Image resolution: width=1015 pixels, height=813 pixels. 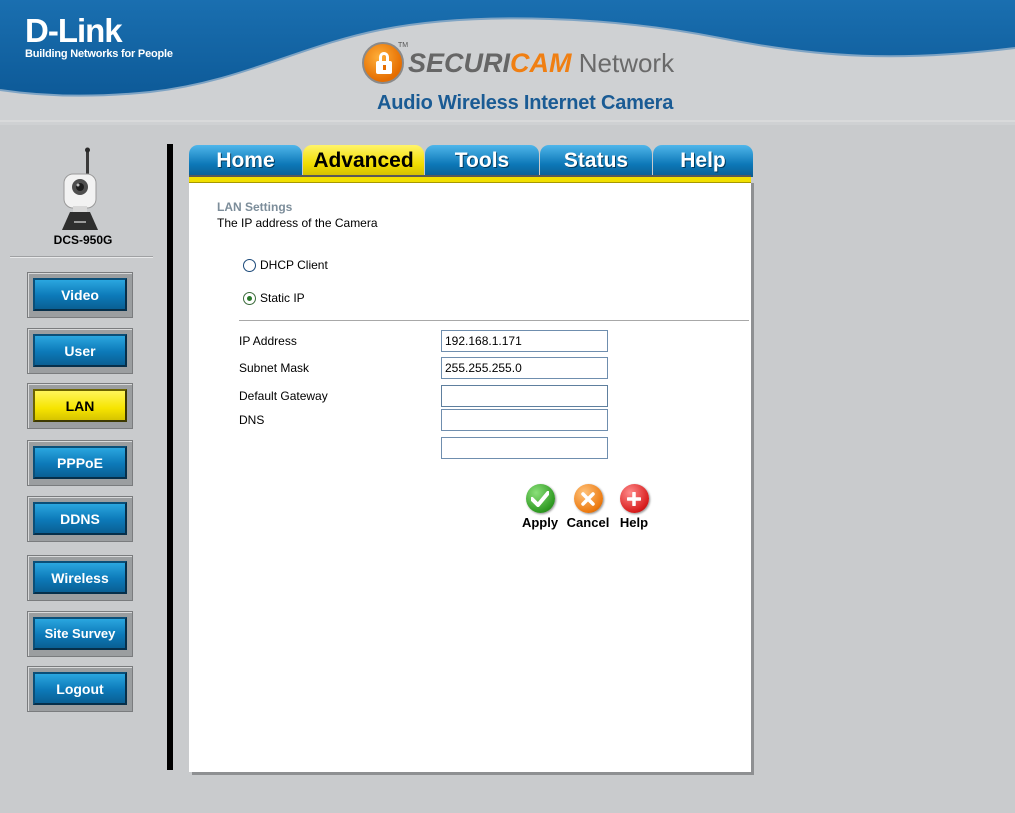 What do you see at coordinates (297, 223) in the screenshot?
I see `section-description: The IP address of the Camera` at bounding box center [297, 223].